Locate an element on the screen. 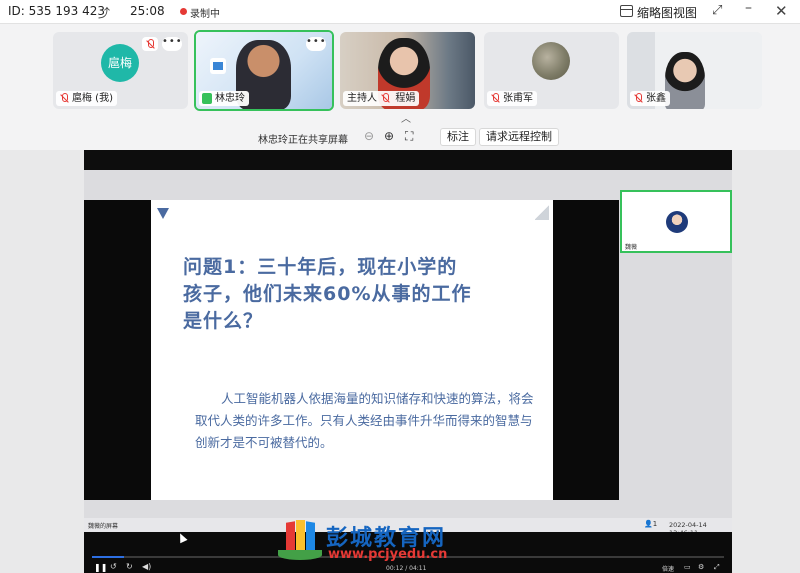 This screenshot has height=573, width=800. rewind-icon: ↺ is located at coordinates (113, 566).